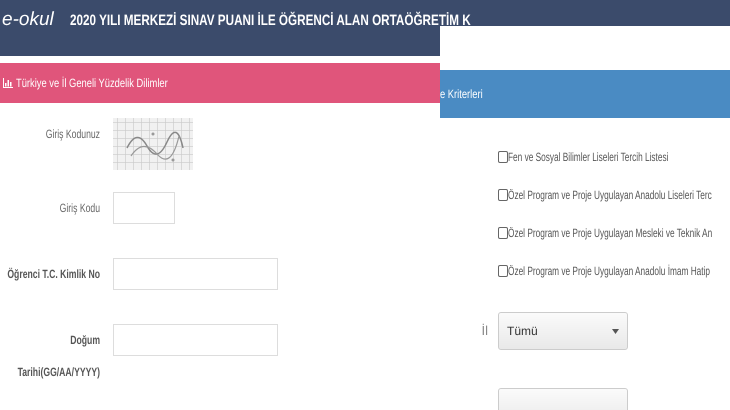 This screenshot has width=730, height=410. I want to click on checkbox-label: Özel Program ve Proje Uygulayan Anadolu İmam Hatip, so click(609, 271).